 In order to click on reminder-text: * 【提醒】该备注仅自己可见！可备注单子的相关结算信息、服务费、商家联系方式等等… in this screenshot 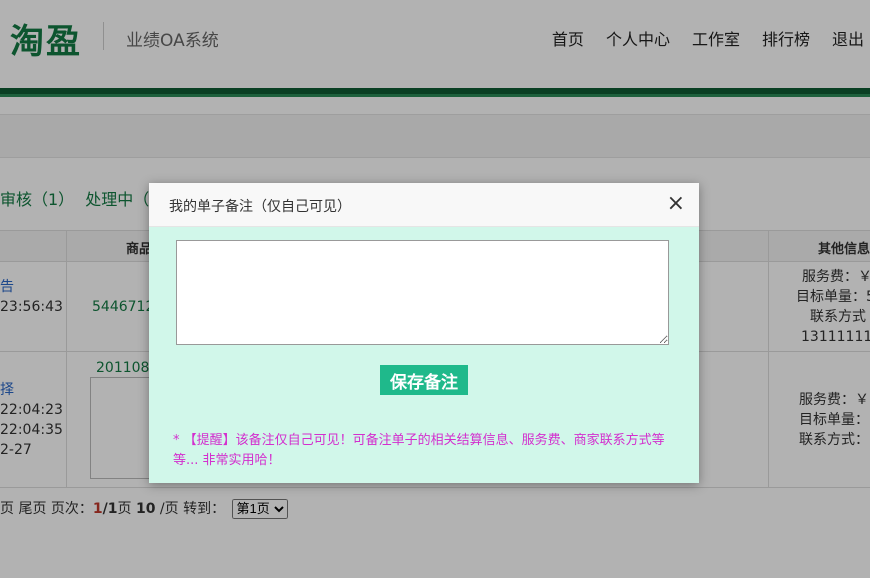, I will do `click(419, 450)`.